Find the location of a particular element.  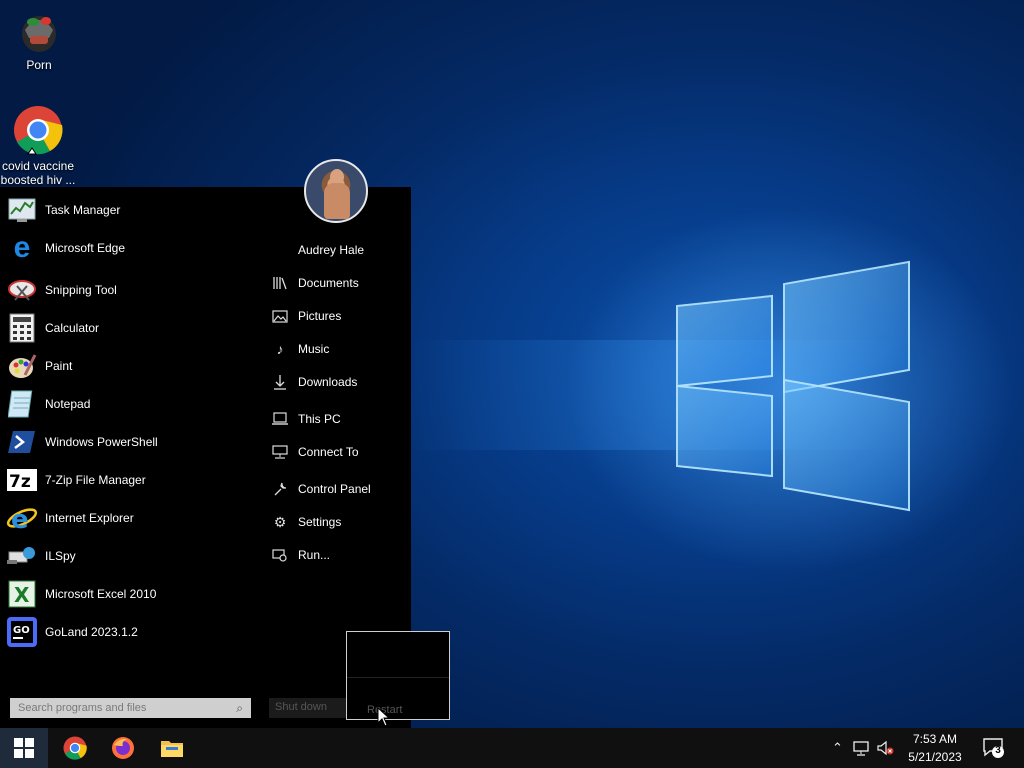

program-item: Windows PowerShell is located at coordinates (82, 442).